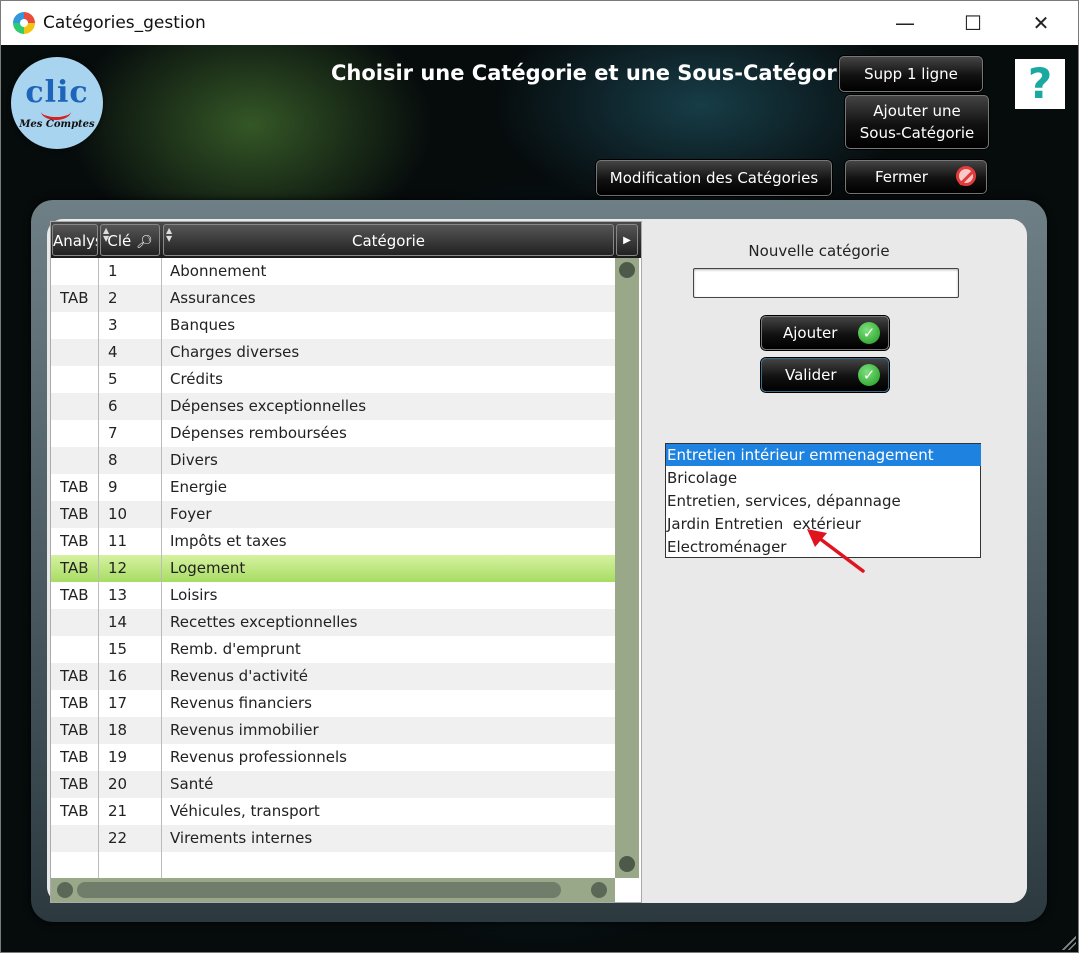 This screenshot has width=1079, height=953. I want to click on search-icon: 🔎︎, so click(144, 242).